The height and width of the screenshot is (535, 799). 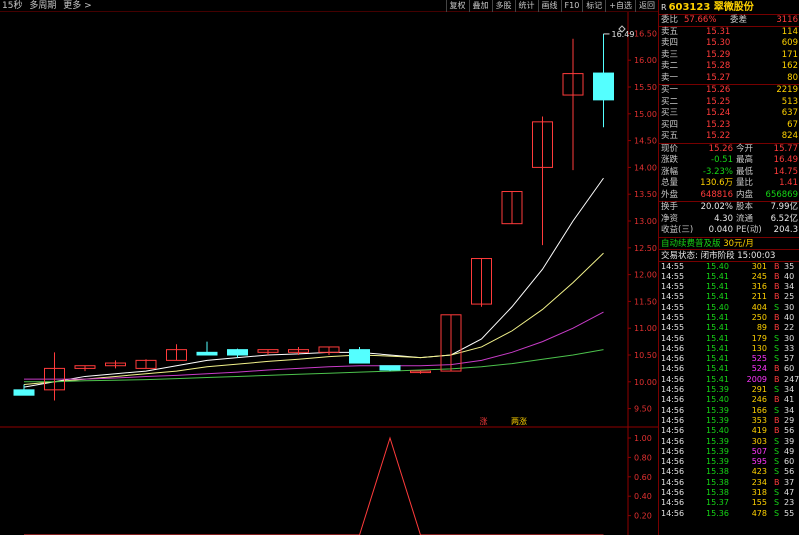 I want to click on ask-volume: 80, so click(x=792, y=77).